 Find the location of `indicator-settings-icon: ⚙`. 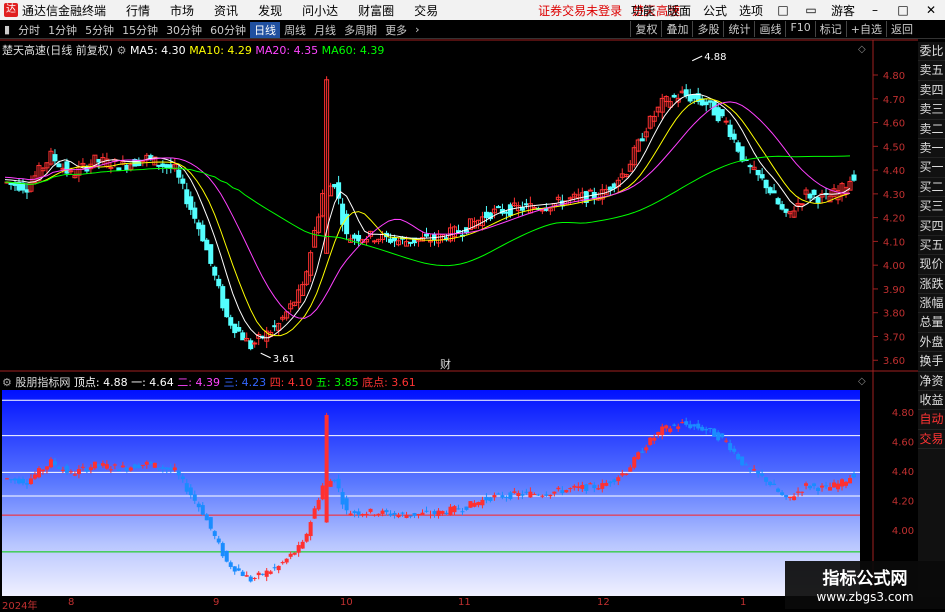

indicator-settings-icon: ⚙ is located at coordinates (7, 382).